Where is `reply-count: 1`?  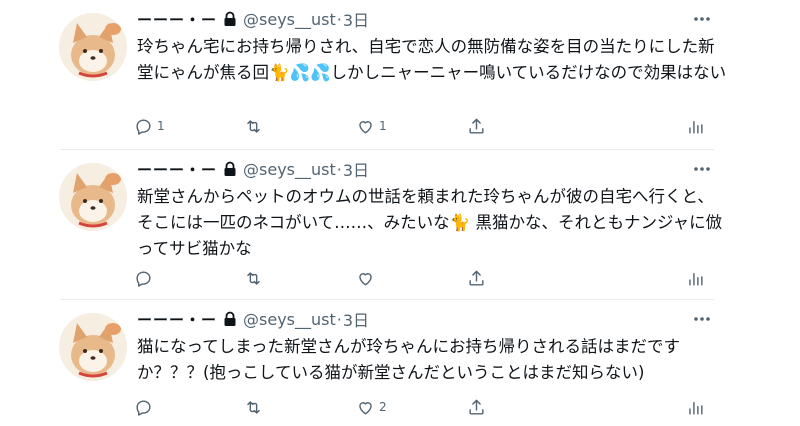
reply-count: 1 is located at coordinates (161, 126).